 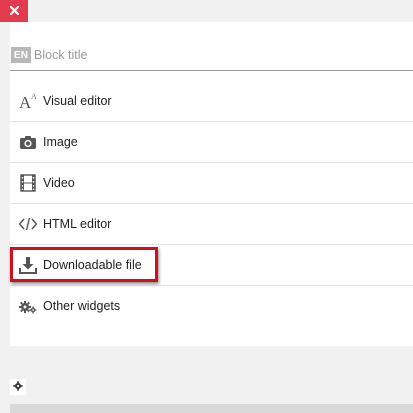 I want to click on widget-item-video: Video, so click(x=211, y=183).